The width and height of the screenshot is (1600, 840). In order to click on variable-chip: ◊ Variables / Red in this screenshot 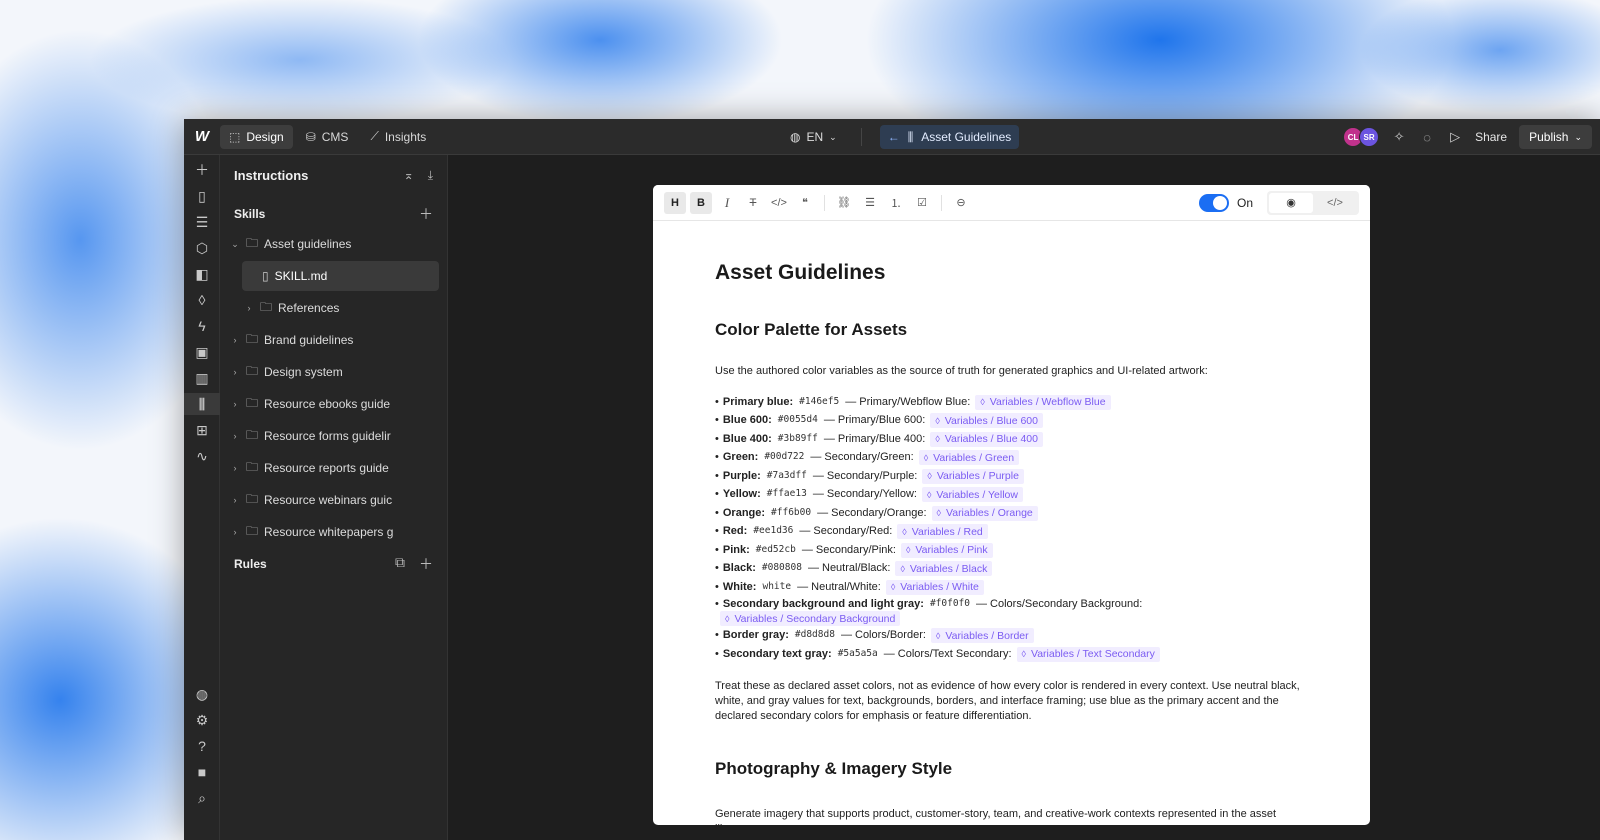, I will do `click(942, 532)`.